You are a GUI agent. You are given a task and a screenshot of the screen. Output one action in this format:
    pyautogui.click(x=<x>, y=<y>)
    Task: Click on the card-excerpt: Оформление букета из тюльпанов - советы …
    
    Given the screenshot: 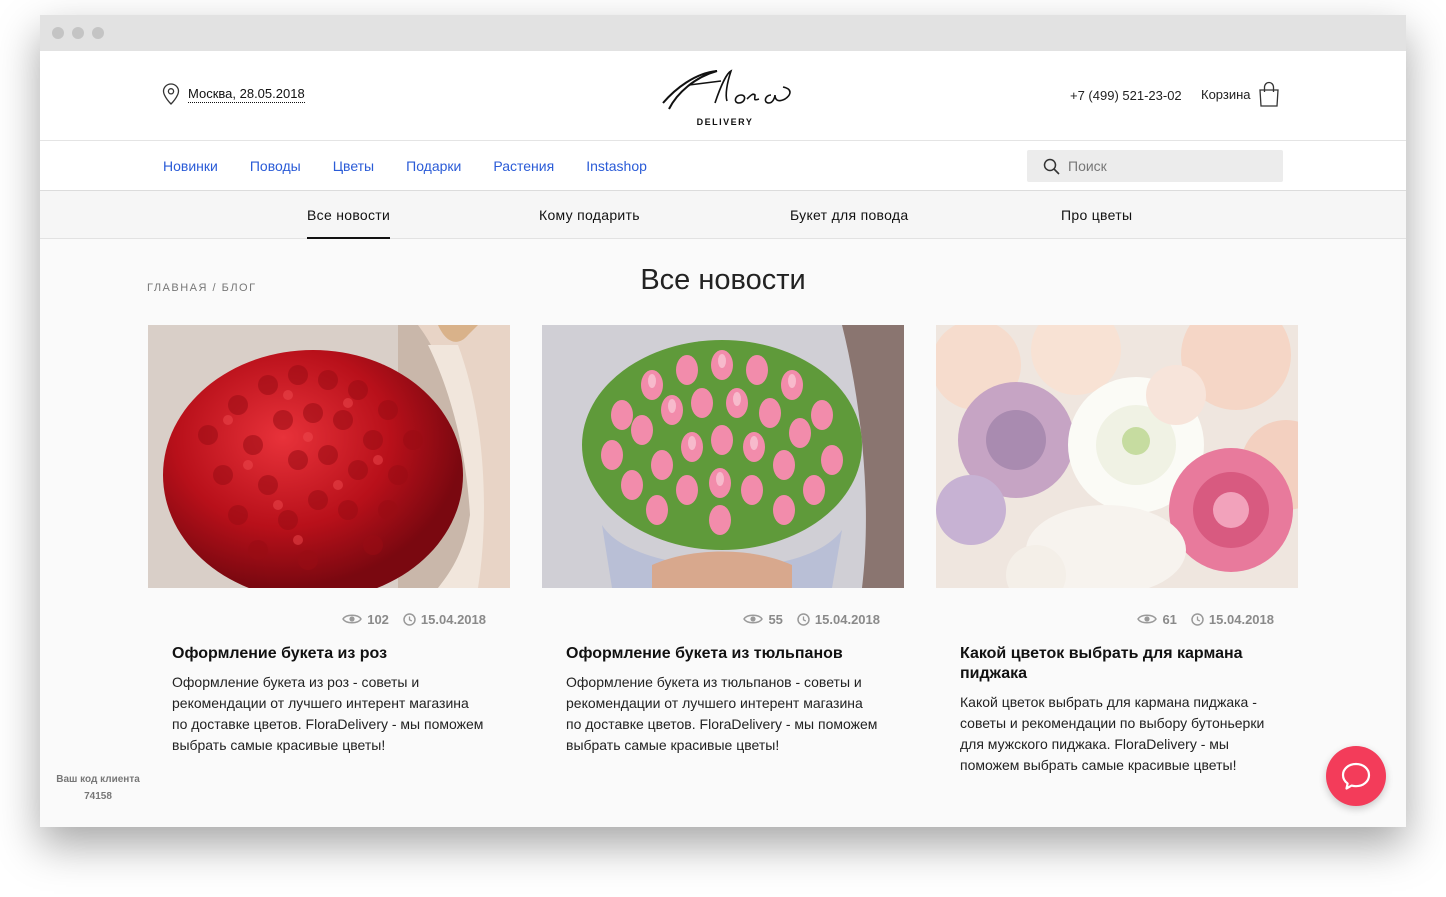 What is the action you would take?
    pyautogui.click(x=722, y=713)
    